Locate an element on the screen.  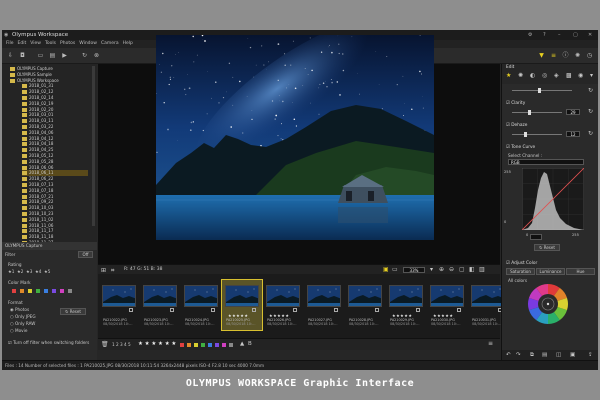
adjust-color-tab: Hue is located at coordinates (580, 271).